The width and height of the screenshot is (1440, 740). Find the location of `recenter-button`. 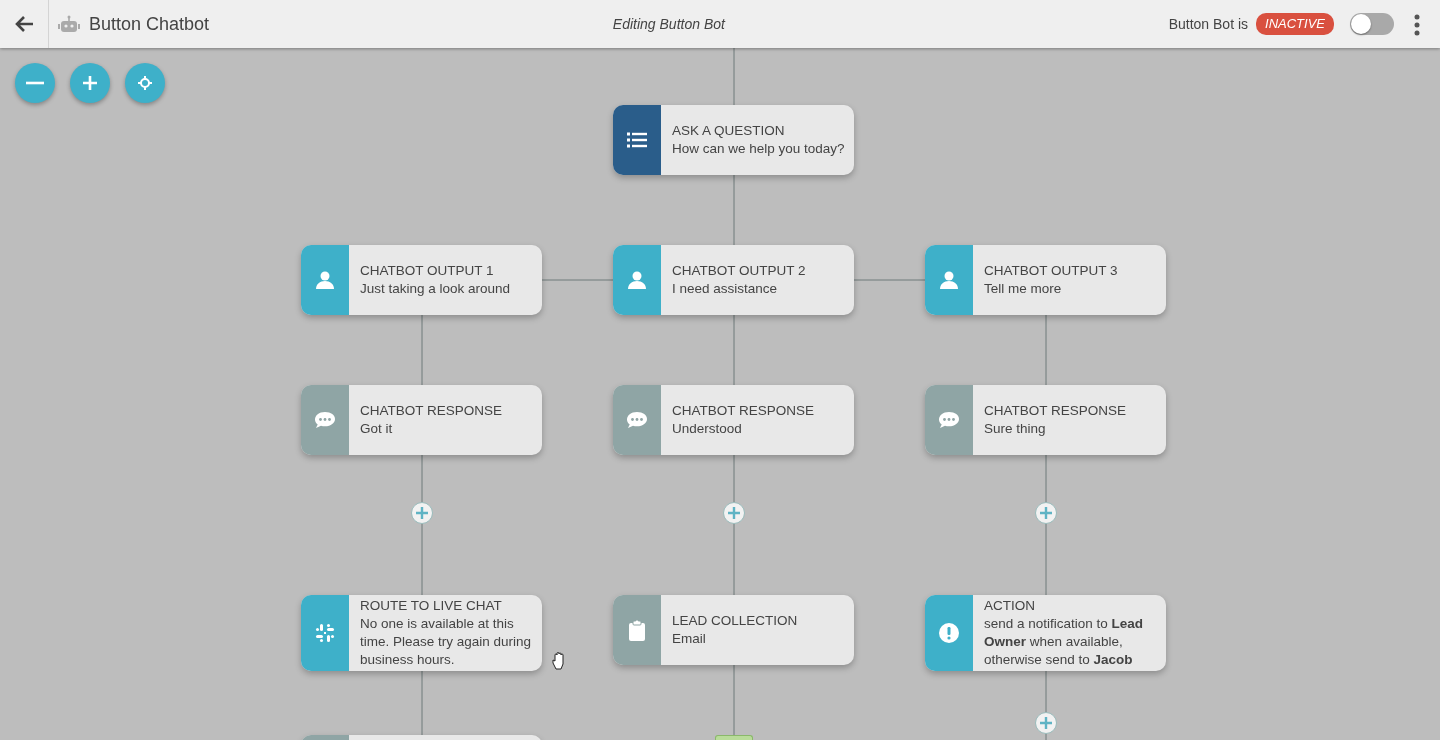

recenter-button is located at coordinates (145, 83).